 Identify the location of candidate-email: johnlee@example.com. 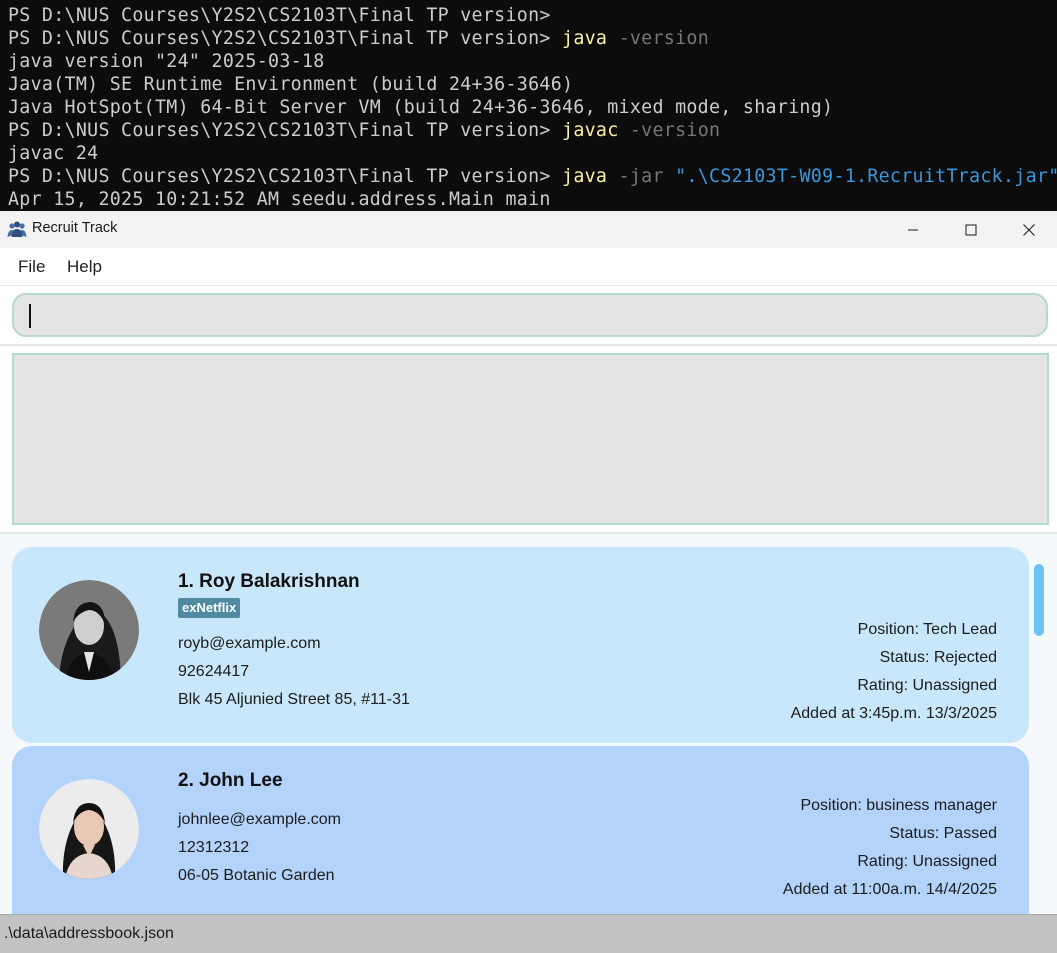
(259, 819).